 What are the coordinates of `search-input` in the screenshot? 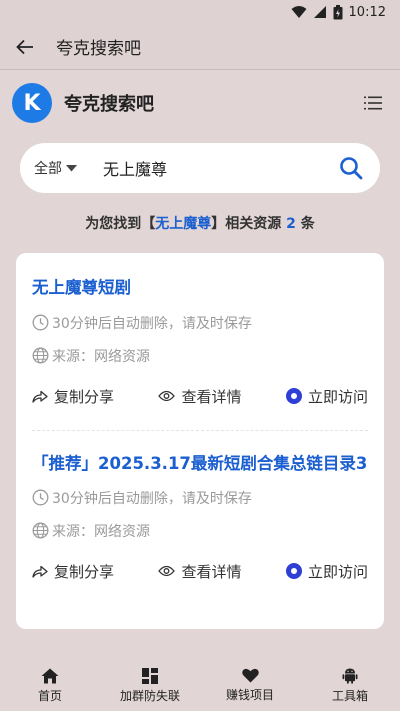 It's located at (219, 168).